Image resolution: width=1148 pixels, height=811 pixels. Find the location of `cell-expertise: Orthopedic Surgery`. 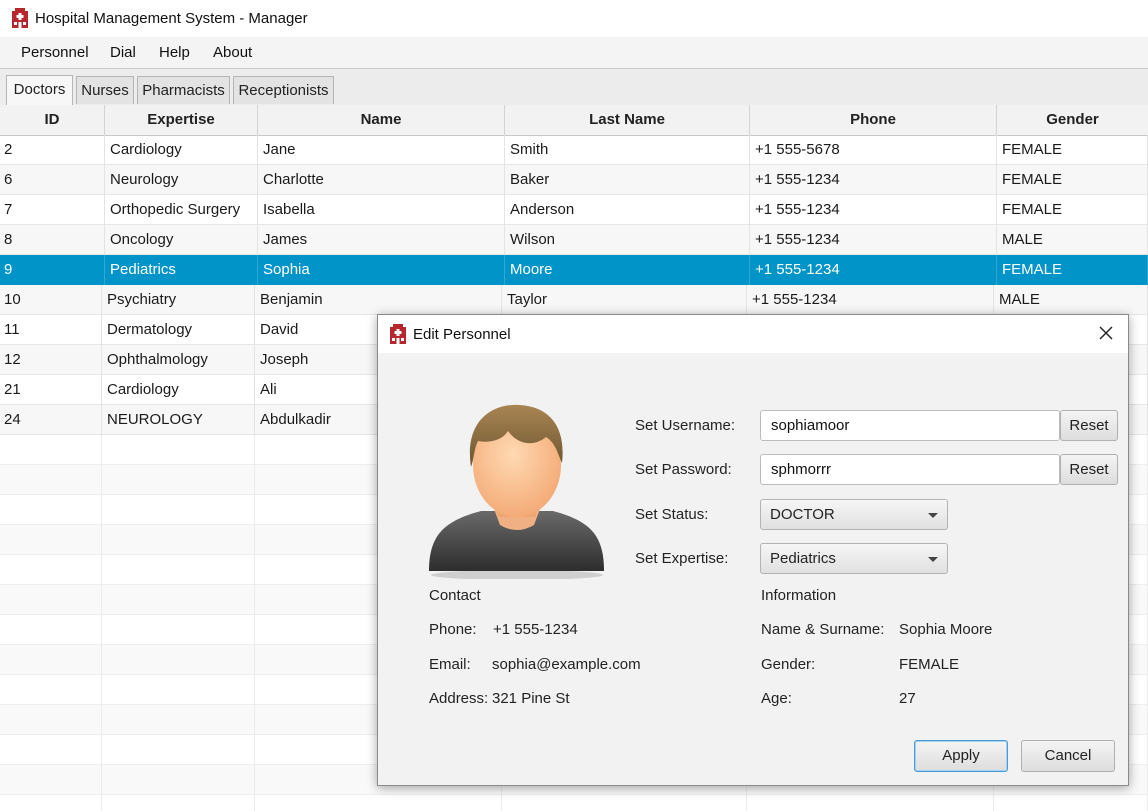

cell-expertise: Orthopedic Surgery is located at coordinates (181, 210).